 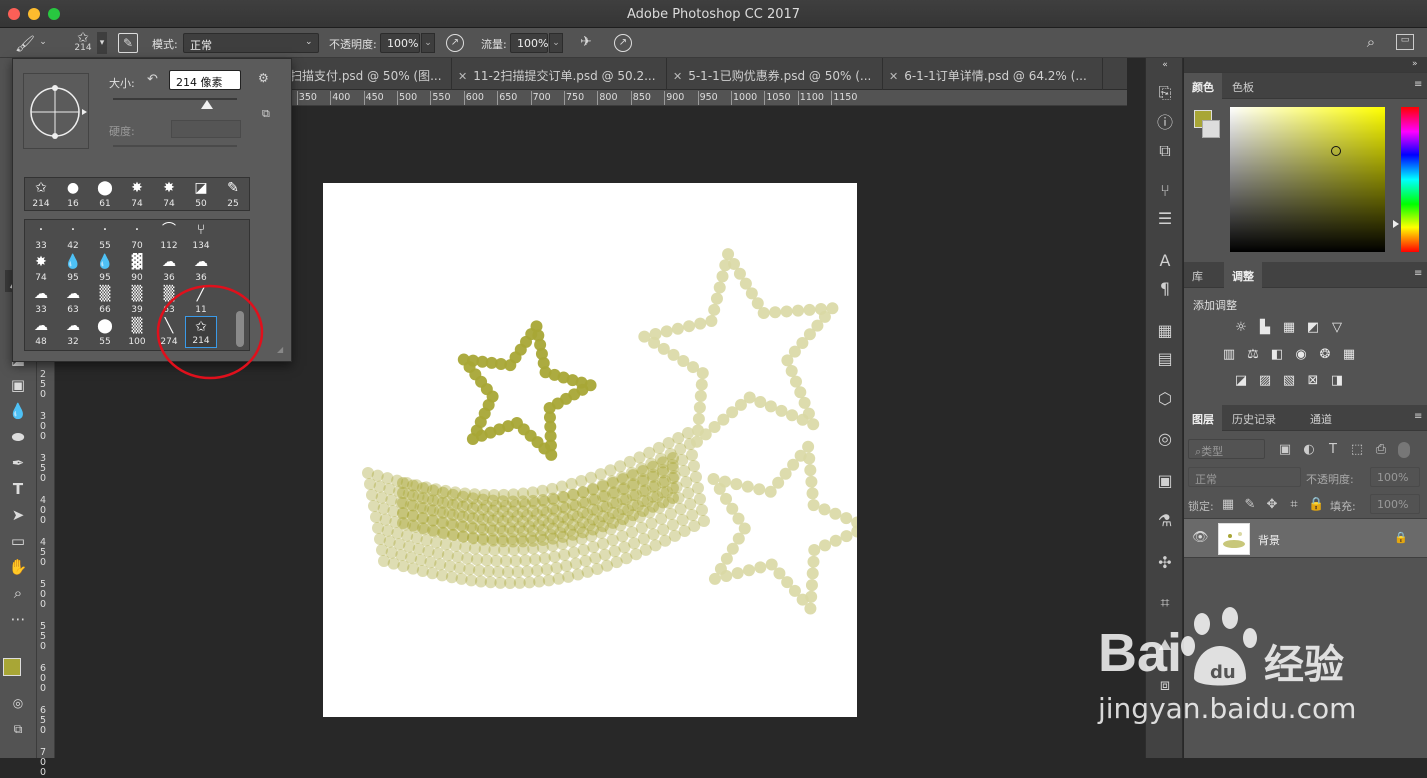 I want to click on quick-mask-icon: ◎, so click(x=18, y=703).